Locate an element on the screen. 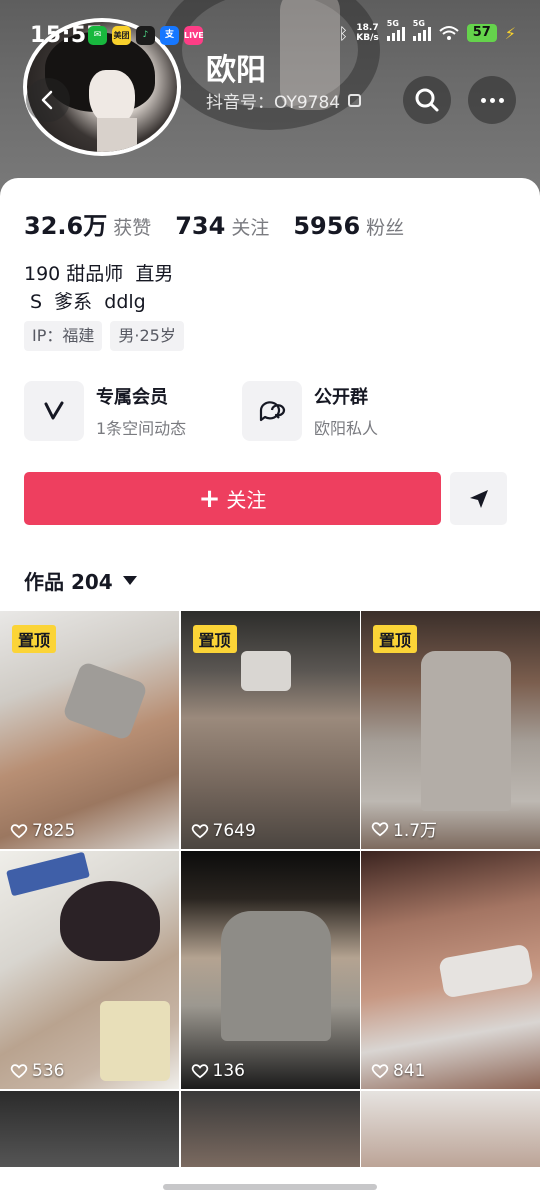 This screenshot has height=1200, width=540. post-thumbnail: 置顶 7825 is located at coordinates (89, 730).